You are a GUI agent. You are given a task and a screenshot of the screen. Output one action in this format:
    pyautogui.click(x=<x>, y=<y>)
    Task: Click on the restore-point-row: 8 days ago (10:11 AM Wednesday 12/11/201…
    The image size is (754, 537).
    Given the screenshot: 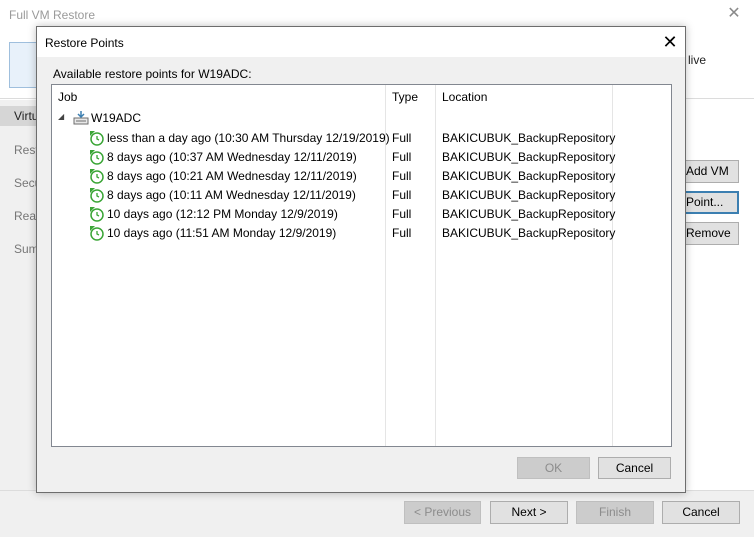 What is the action you would take?
    pyautogui.click(x=361, y=195)
    